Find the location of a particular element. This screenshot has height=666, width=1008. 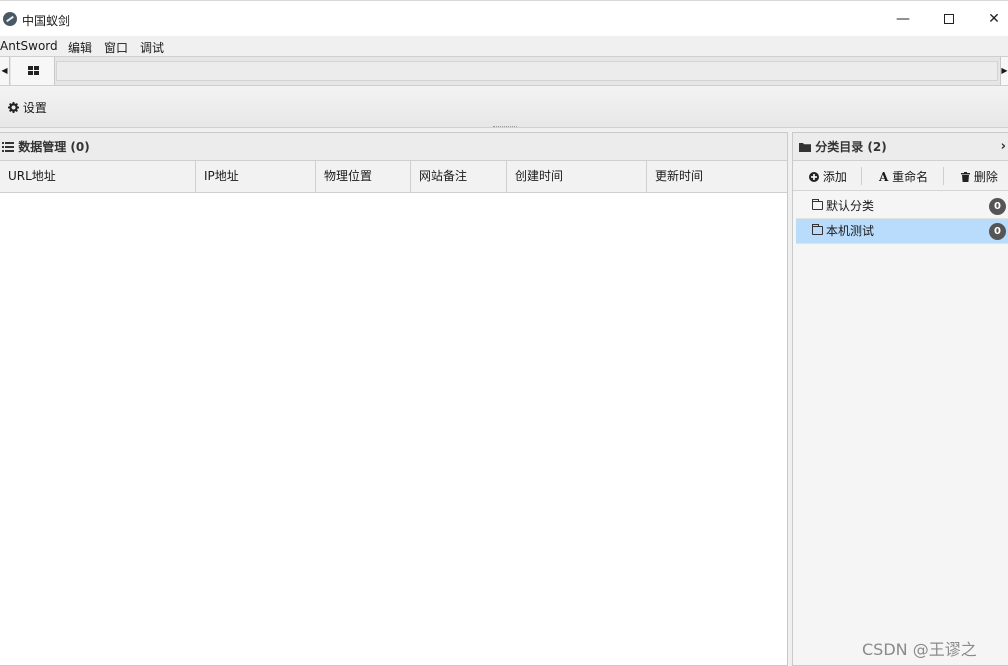

rename-category-button: A 重命名 is located at coordinates (903, 176).